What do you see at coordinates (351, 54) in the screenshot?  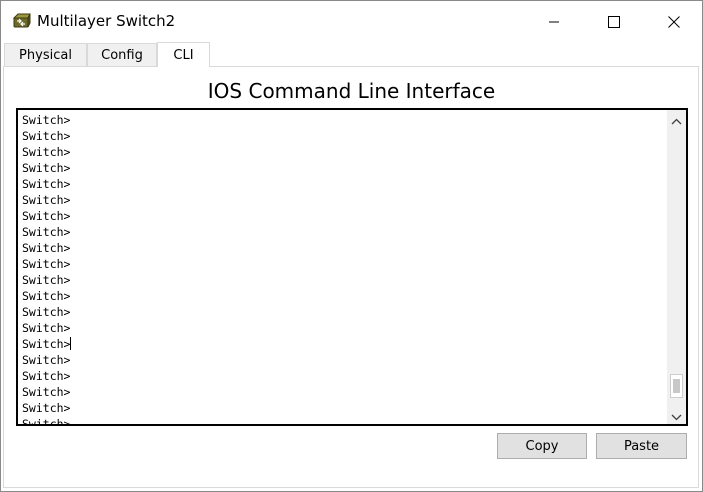 I see `tab-strip: Physical Config CLI` at bounding box center [351, 54].